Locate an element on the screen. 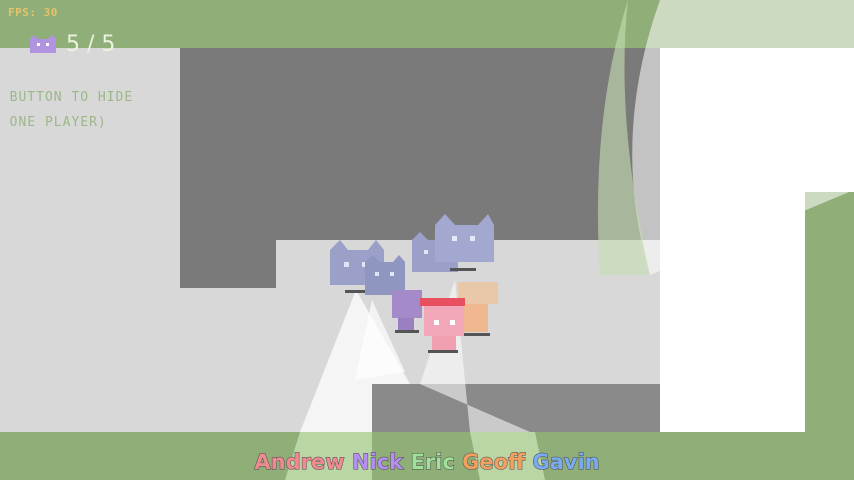  player-name-nick: Nick is located at coordinates (377, 462).